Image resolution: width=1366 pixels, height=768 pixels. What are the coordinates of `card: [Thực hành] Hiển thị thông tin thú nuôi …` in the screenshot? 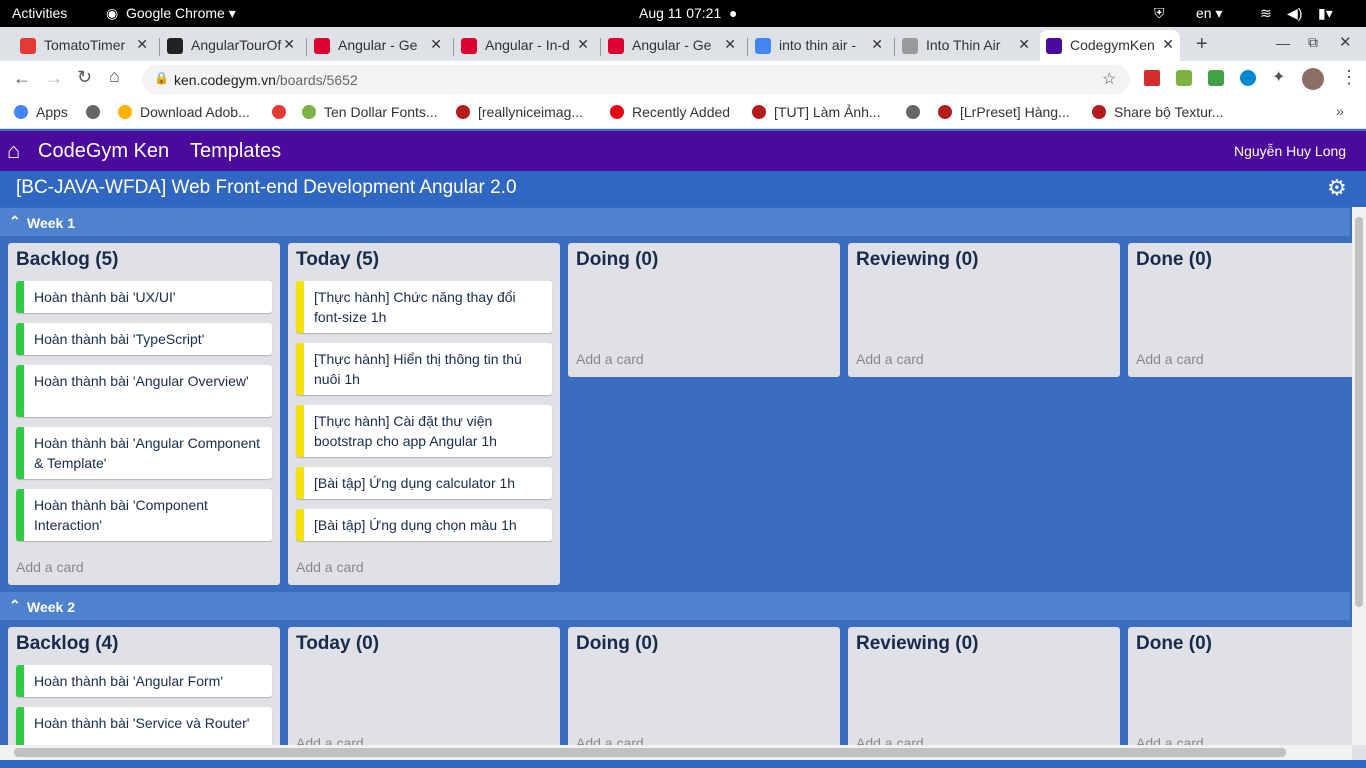 It's located at (424, 369).